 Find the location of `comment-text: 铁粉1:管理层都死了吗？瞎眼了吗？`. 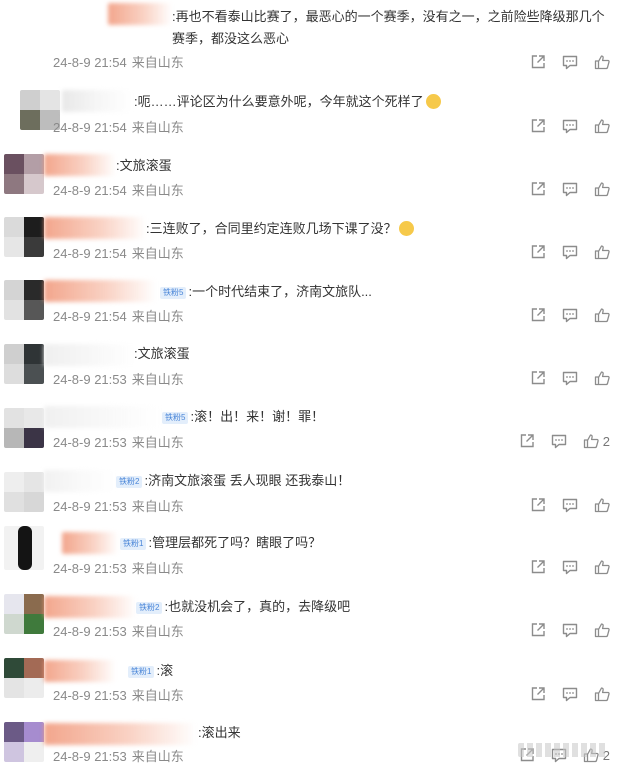

comment-text: 铁粉1:管理层都死了吗？瞎眼了吗？ is located at coordinates (220, 543).